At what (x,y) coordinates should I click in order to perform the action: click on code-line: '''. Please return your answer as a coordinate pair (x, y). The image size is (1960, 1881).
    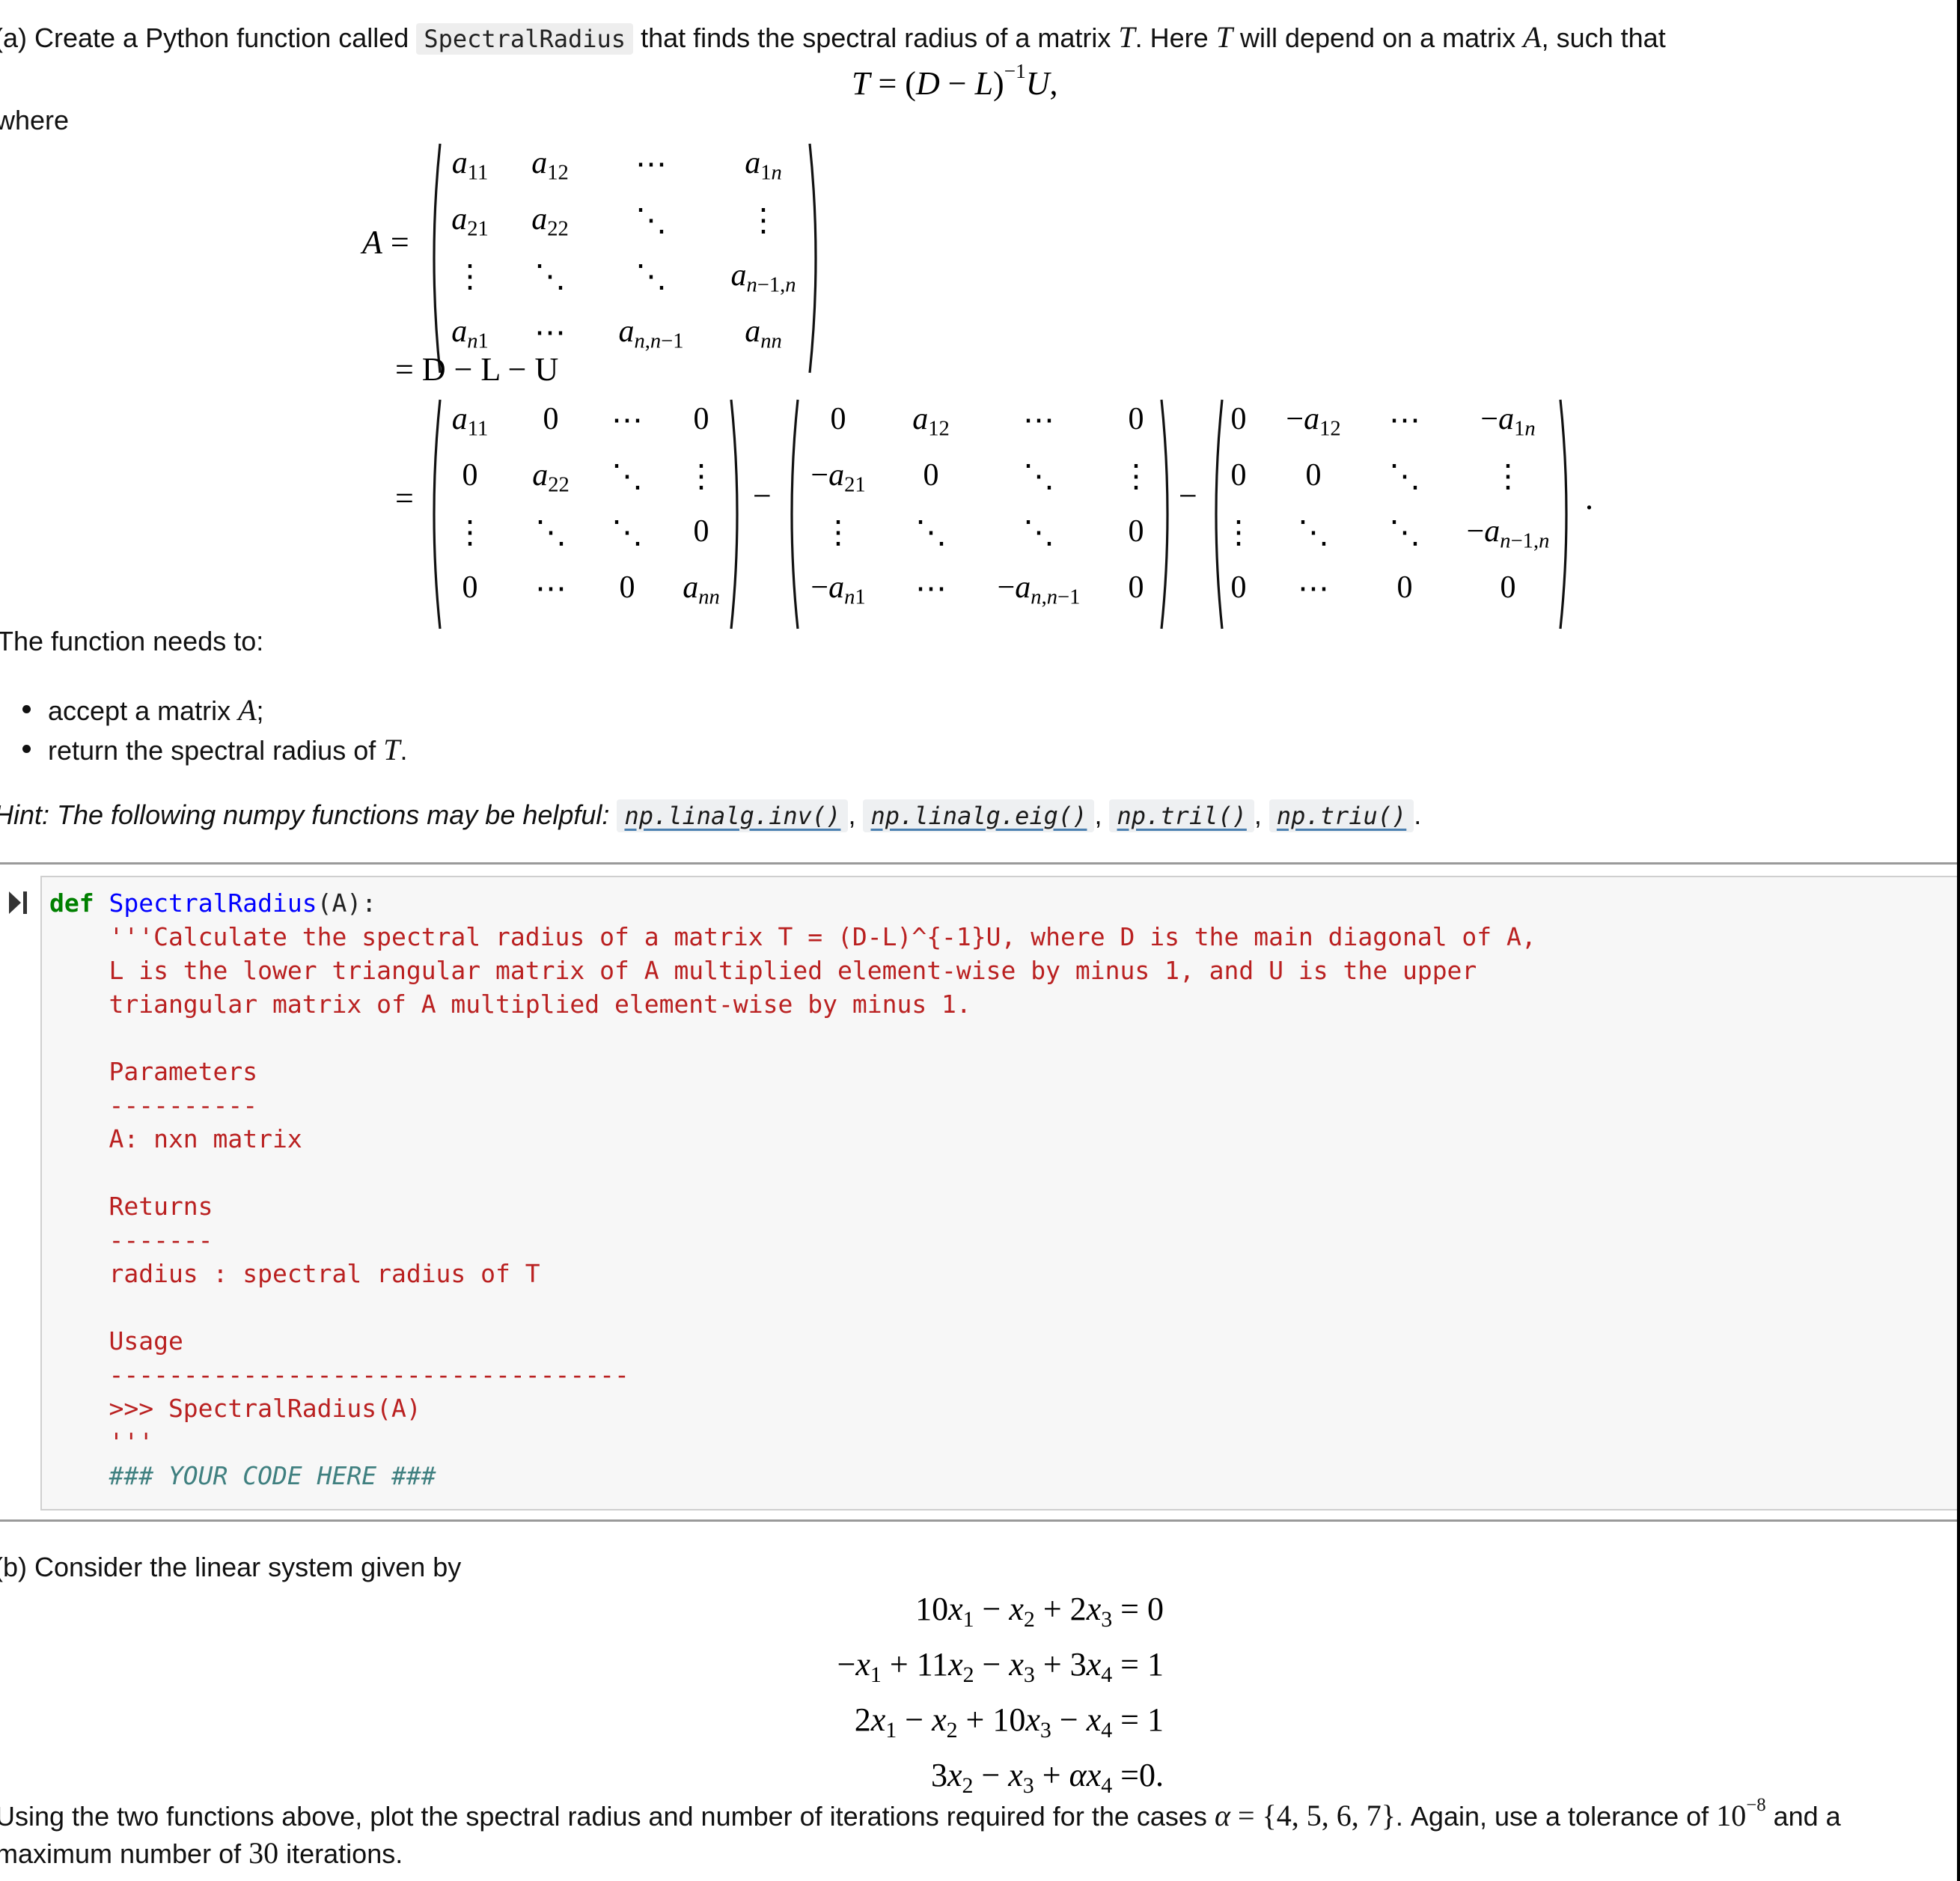
    Looking at the image, I should click on (792, 1442).